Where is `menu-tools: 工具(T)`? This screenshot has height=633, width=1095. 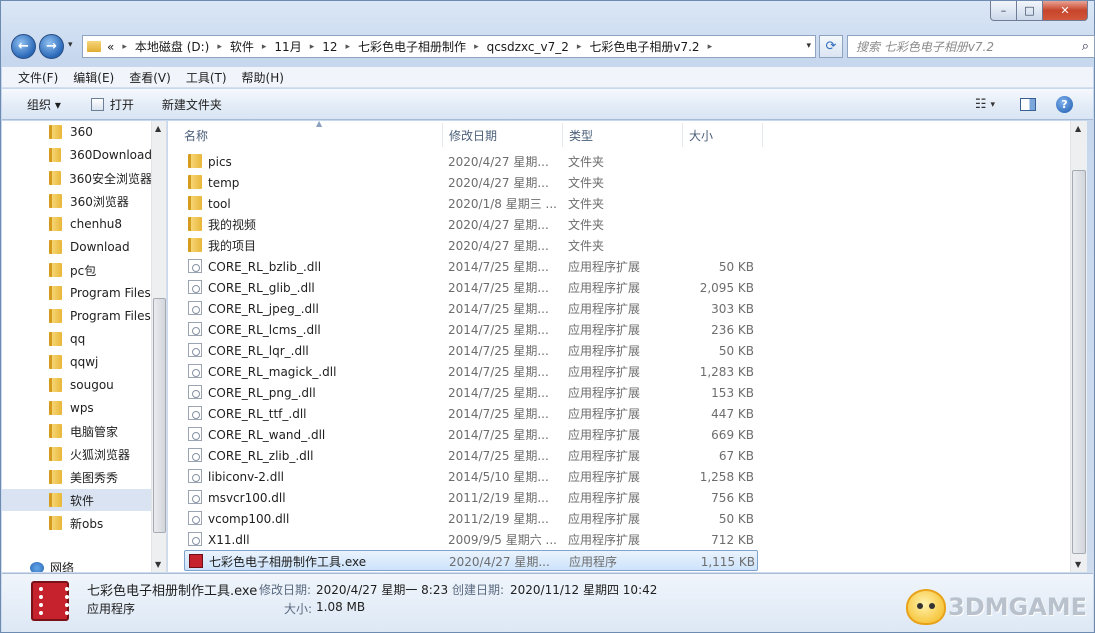
menu-tools: 工具(T) is located at coordinates (206, 77).